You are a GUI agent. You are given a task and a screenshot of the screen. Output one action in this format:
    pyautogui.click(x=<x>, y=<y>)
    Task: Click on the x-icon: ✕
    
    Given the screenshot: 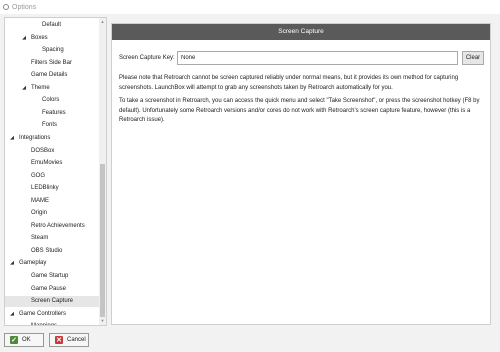 What is the action you would take?
    pyautogui.click(x=59, y=340)
    